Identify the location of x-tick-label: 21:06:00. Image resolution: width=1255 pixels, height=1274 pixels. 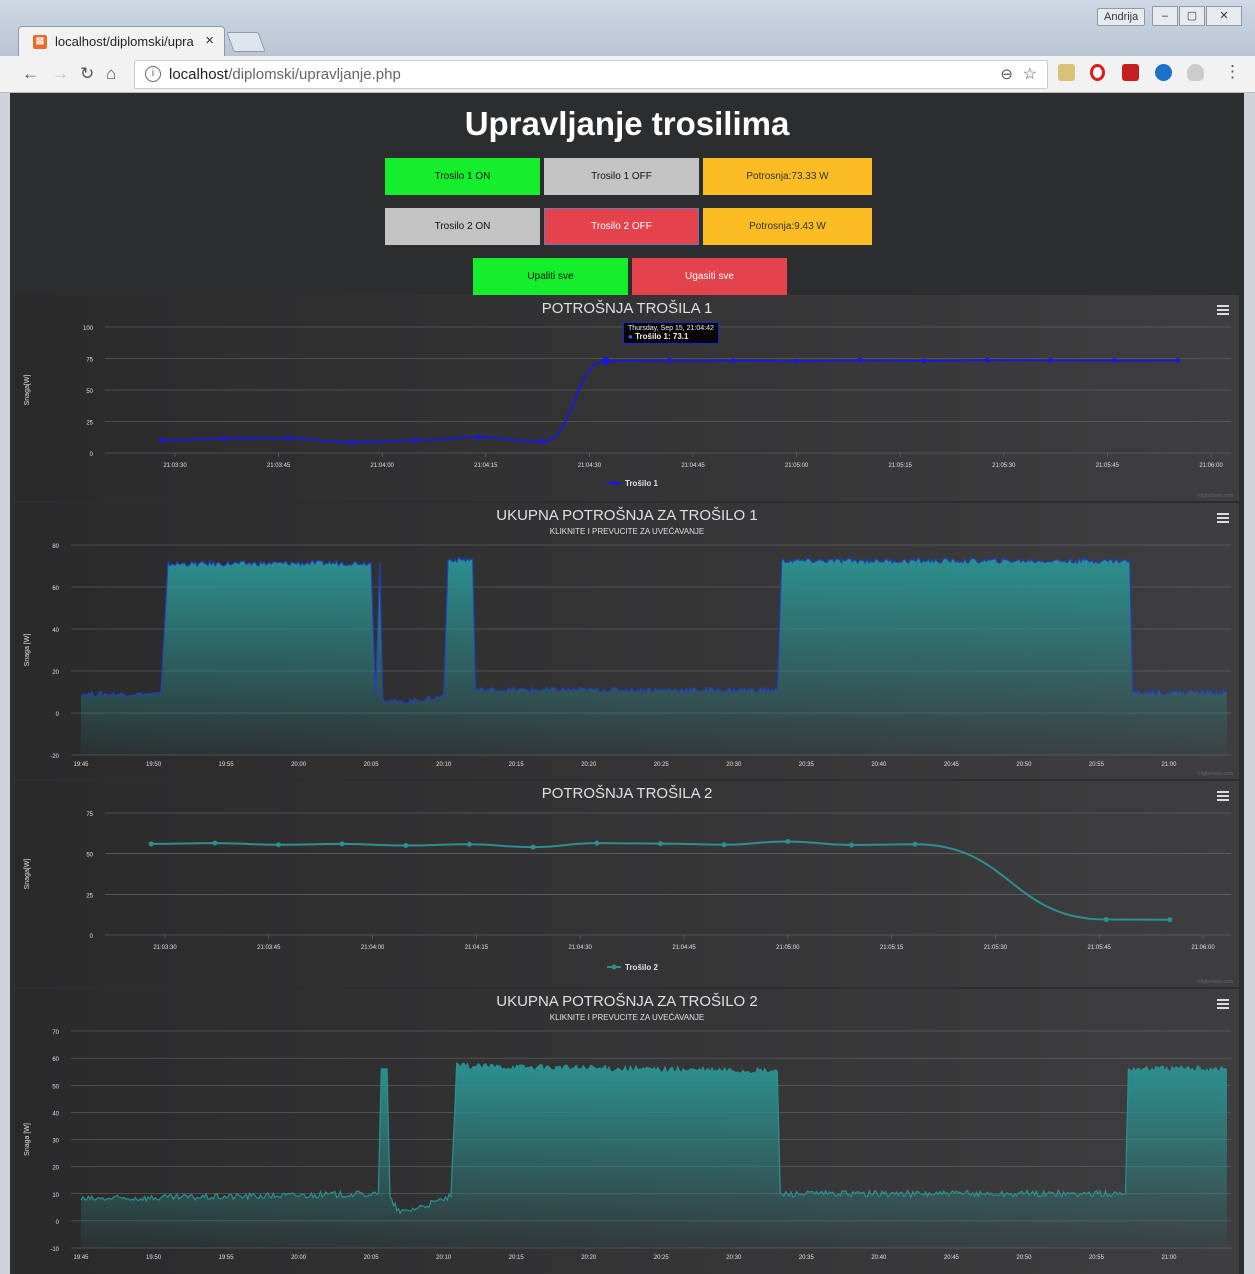
(1211, 466).